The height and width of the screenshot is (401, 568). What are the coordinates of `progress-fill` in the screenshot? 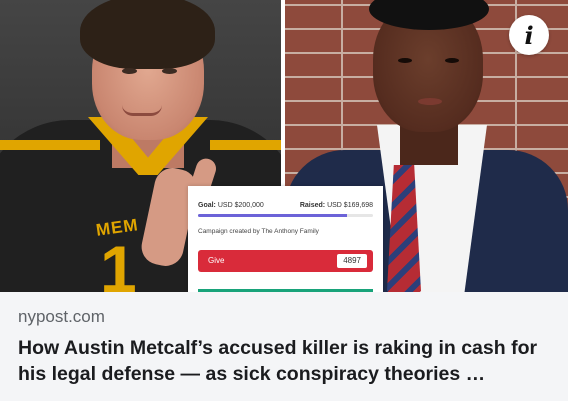 It's located at (272, 215).